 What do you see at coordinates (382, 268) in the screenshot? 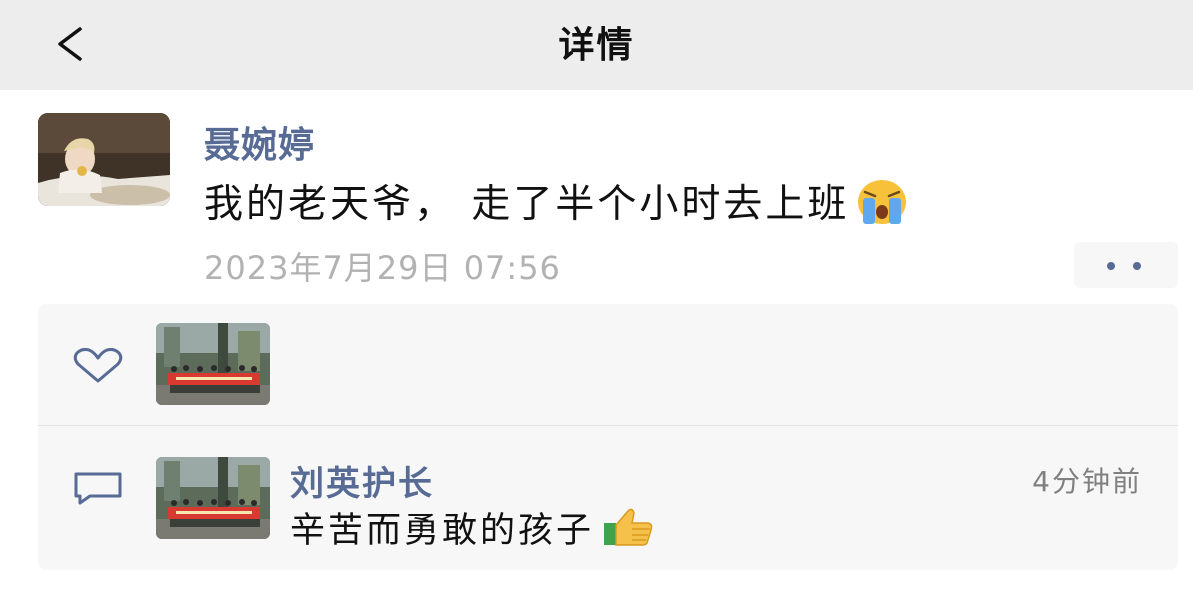
I see `post-timestamp: 2023年7月29日 07:56` at bounding box center [382, 268].